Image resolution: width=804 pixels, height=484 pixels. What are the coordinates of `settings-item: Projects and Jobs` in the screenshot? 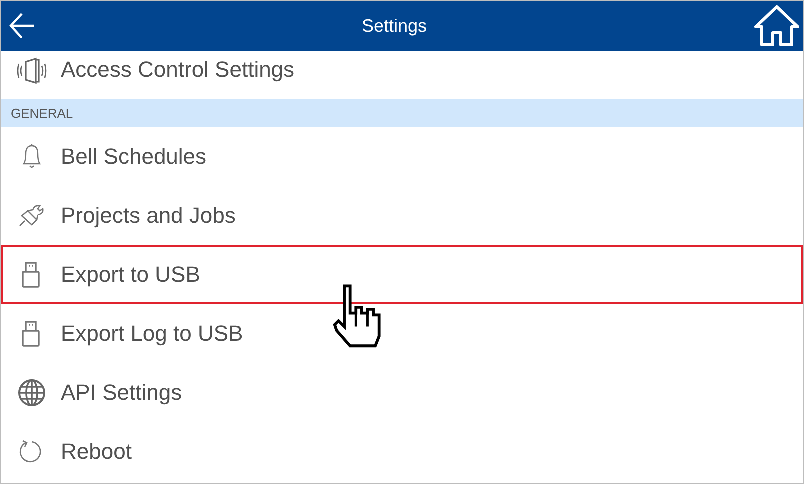 It's located at (402, 215).